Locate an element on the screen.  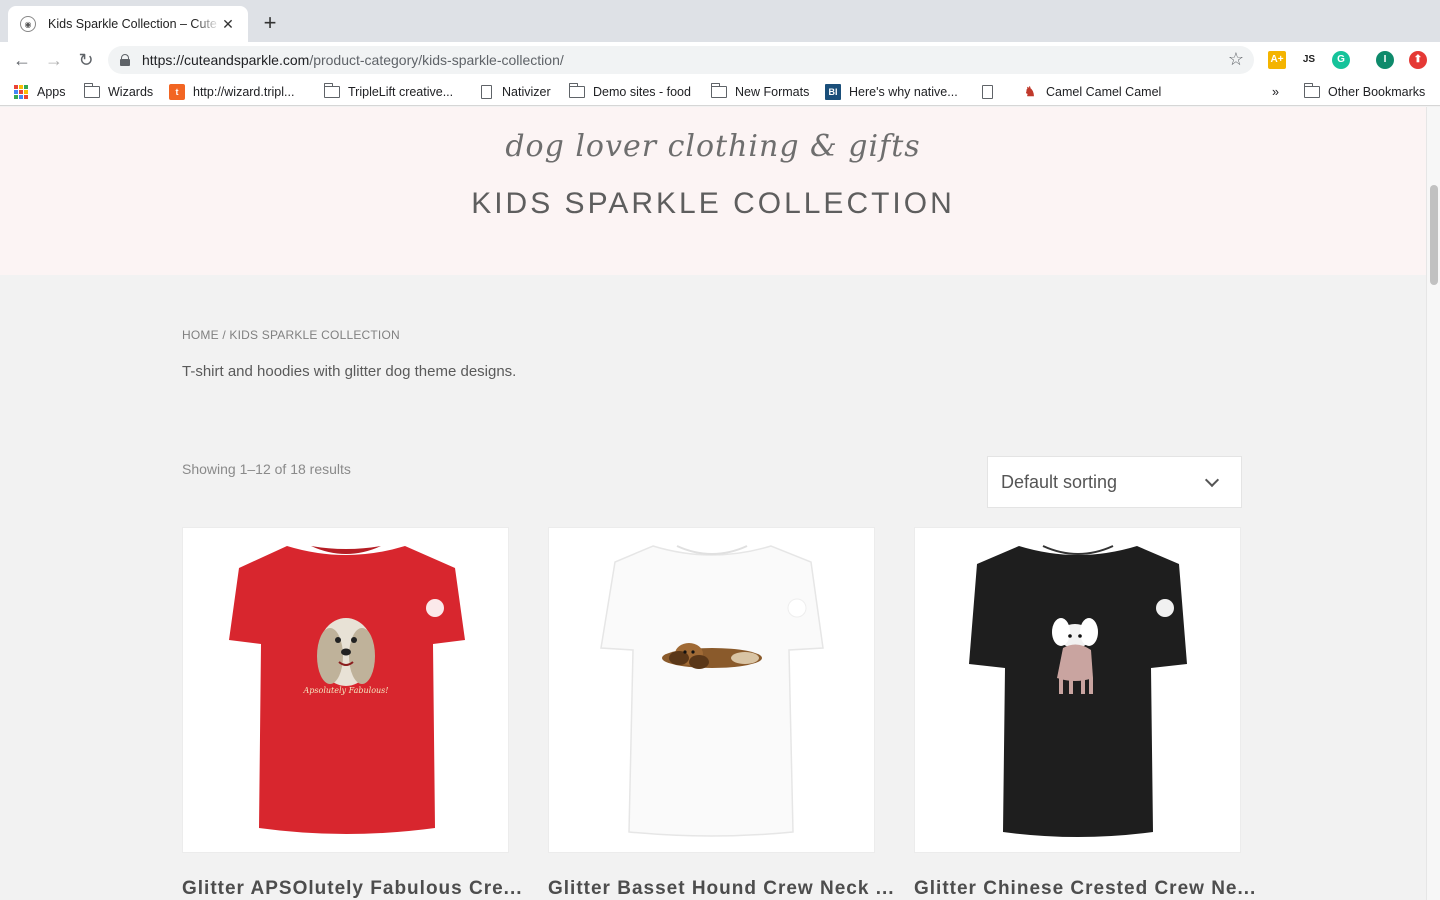
print-text: Apsolutely Fabulous! is located at coordinates (346, 690).